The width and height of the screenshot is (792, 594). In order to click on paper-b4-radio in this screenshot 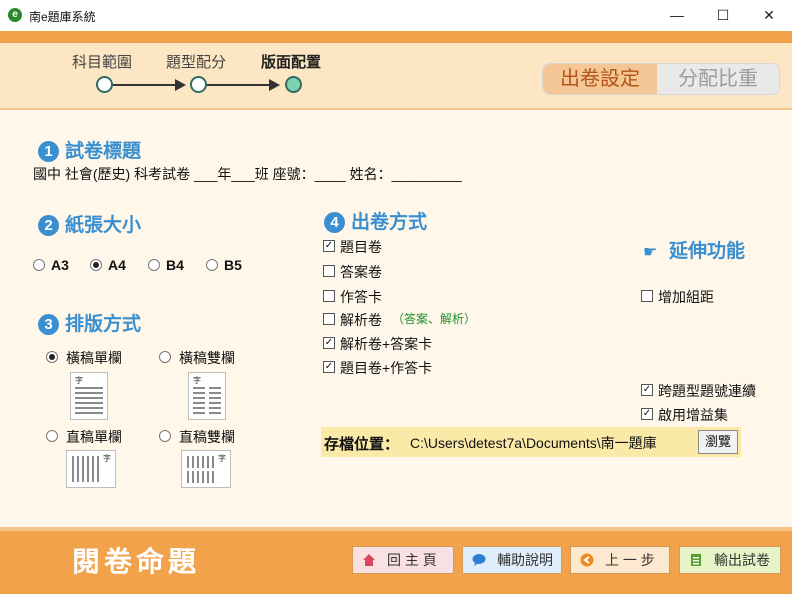, I will do `click(154, 265)`.